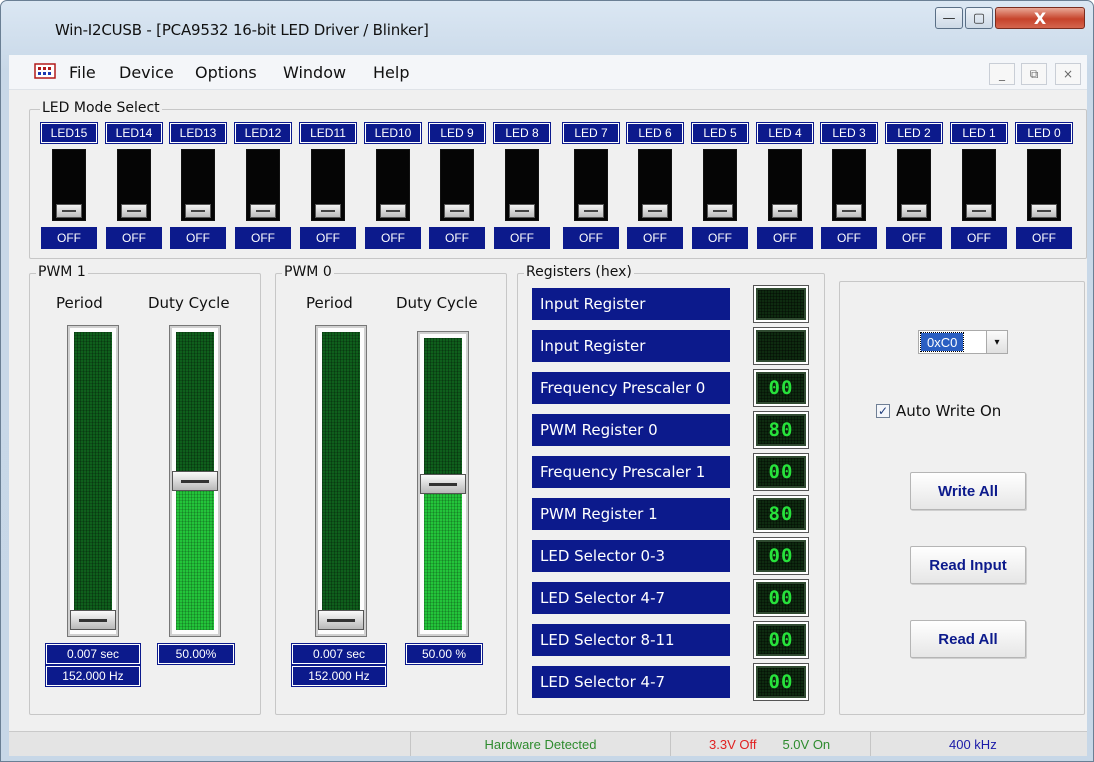  I want to click on mdi-close-button: ×, so click(1068, 74).